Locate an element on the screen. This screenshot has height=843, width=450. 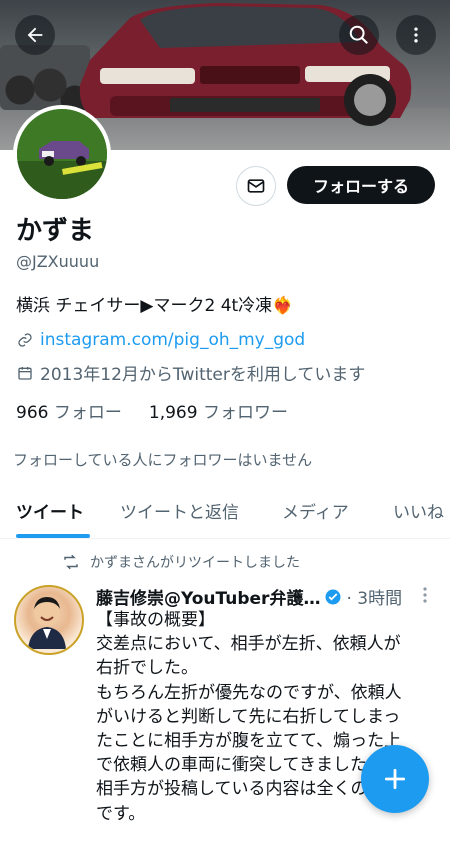
tab-tweets-and-replies: ツイートと返信 is located at coordinates (179, 510).